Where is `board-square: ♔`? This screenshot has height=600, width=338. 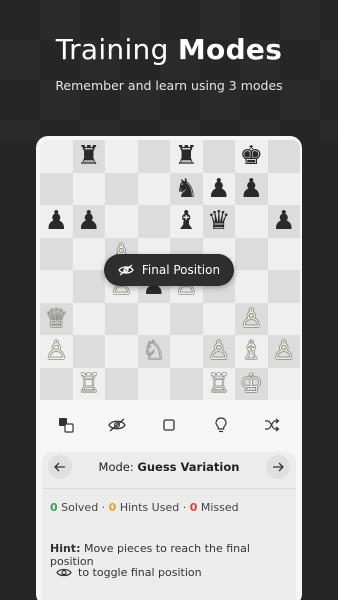 board-square: ♔ is located at coordinates (251, 383).